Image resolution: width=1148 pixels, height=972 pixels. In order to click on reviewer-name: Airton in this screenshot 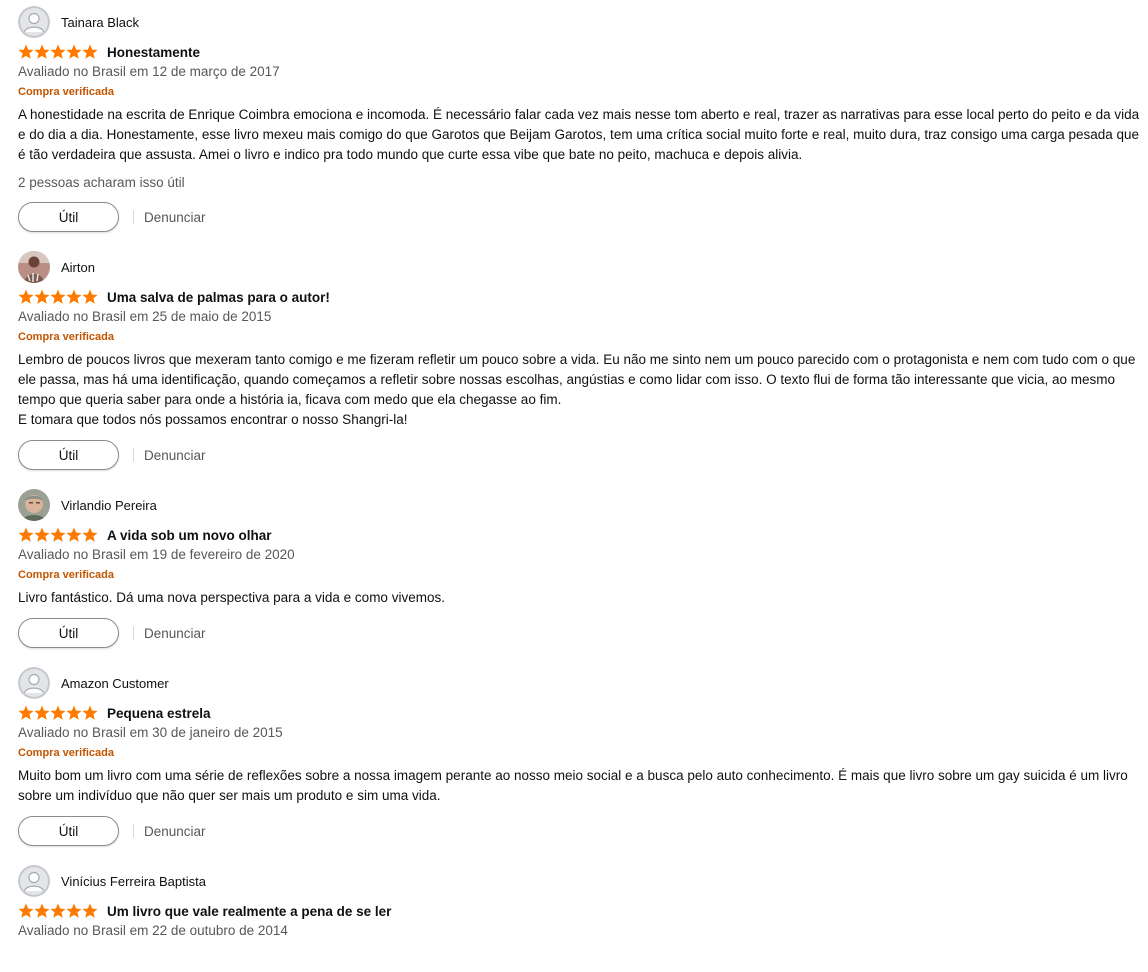, I will do `click(78, 267)`.